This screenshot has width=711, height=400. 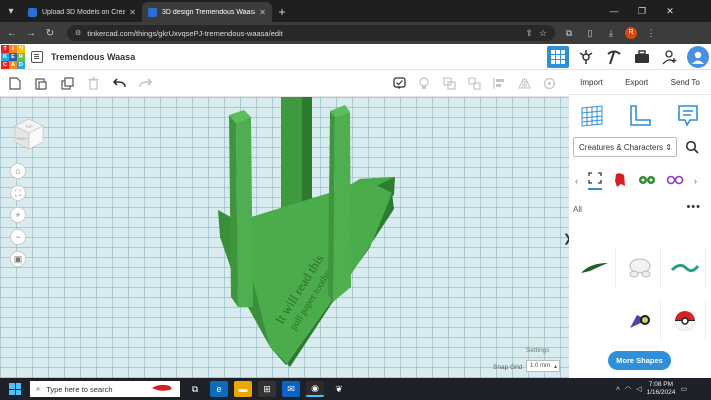 I want to click on design-name: Tremendous Waasa, so click(x=93, y=57).